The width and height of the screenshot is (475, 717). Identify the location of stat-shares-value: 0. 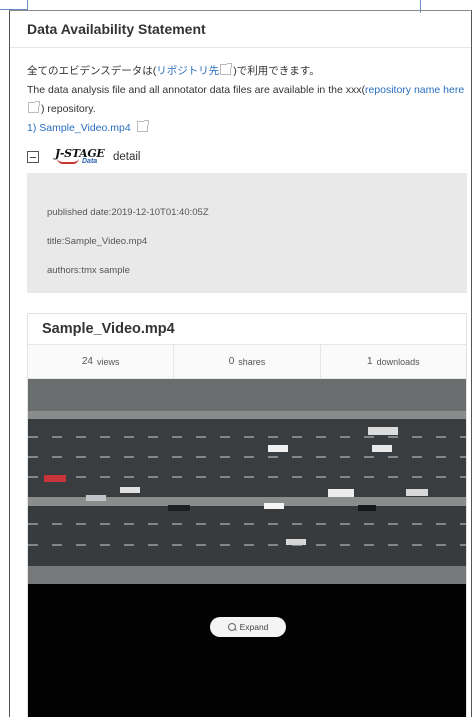
(231, 361).